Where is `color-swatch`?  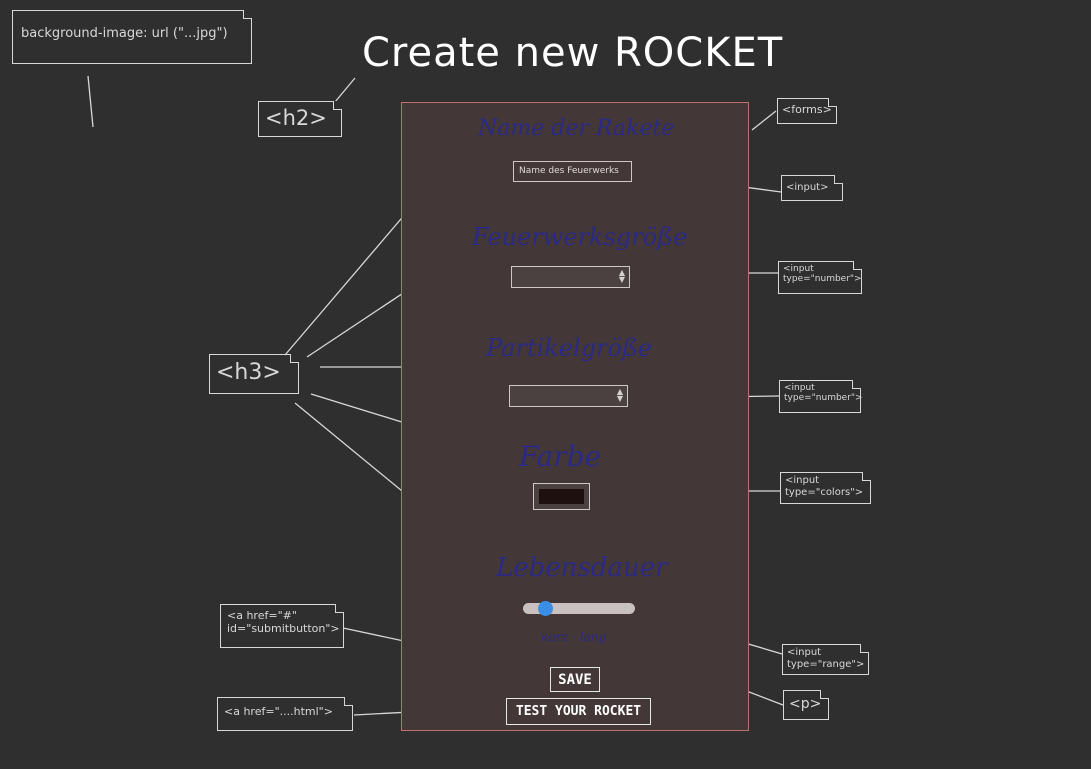 color-swatch is located at coordinates (561, 496).